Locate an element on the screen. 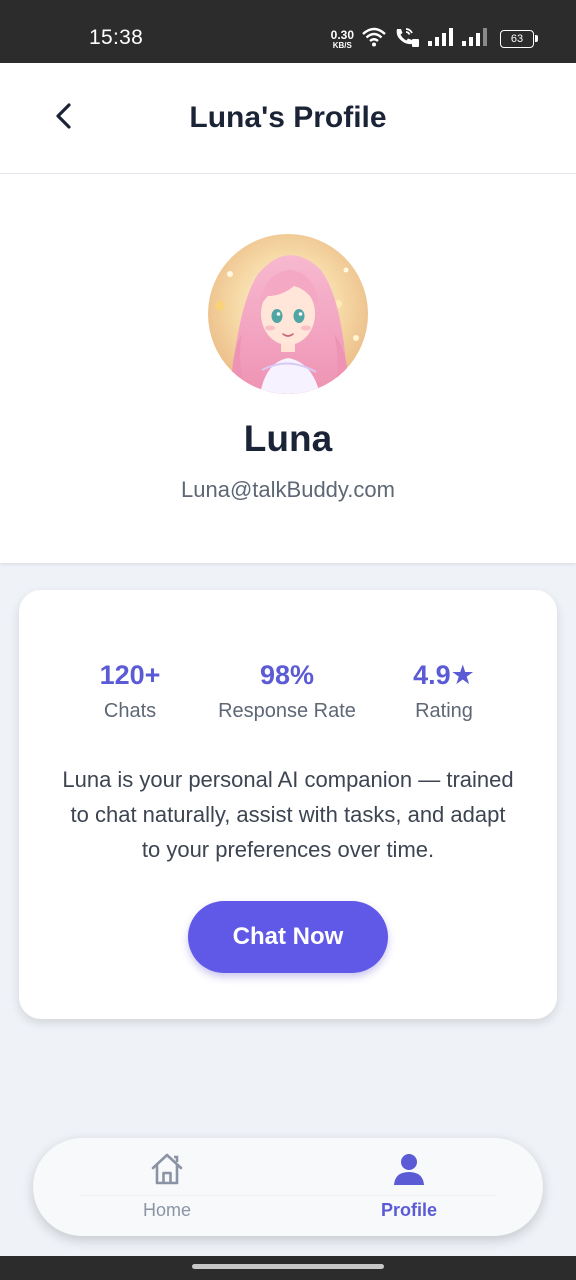 This screenshot has width=576, height=1280. net-speed-value: 0.30 is located at coordinates (342, 34).